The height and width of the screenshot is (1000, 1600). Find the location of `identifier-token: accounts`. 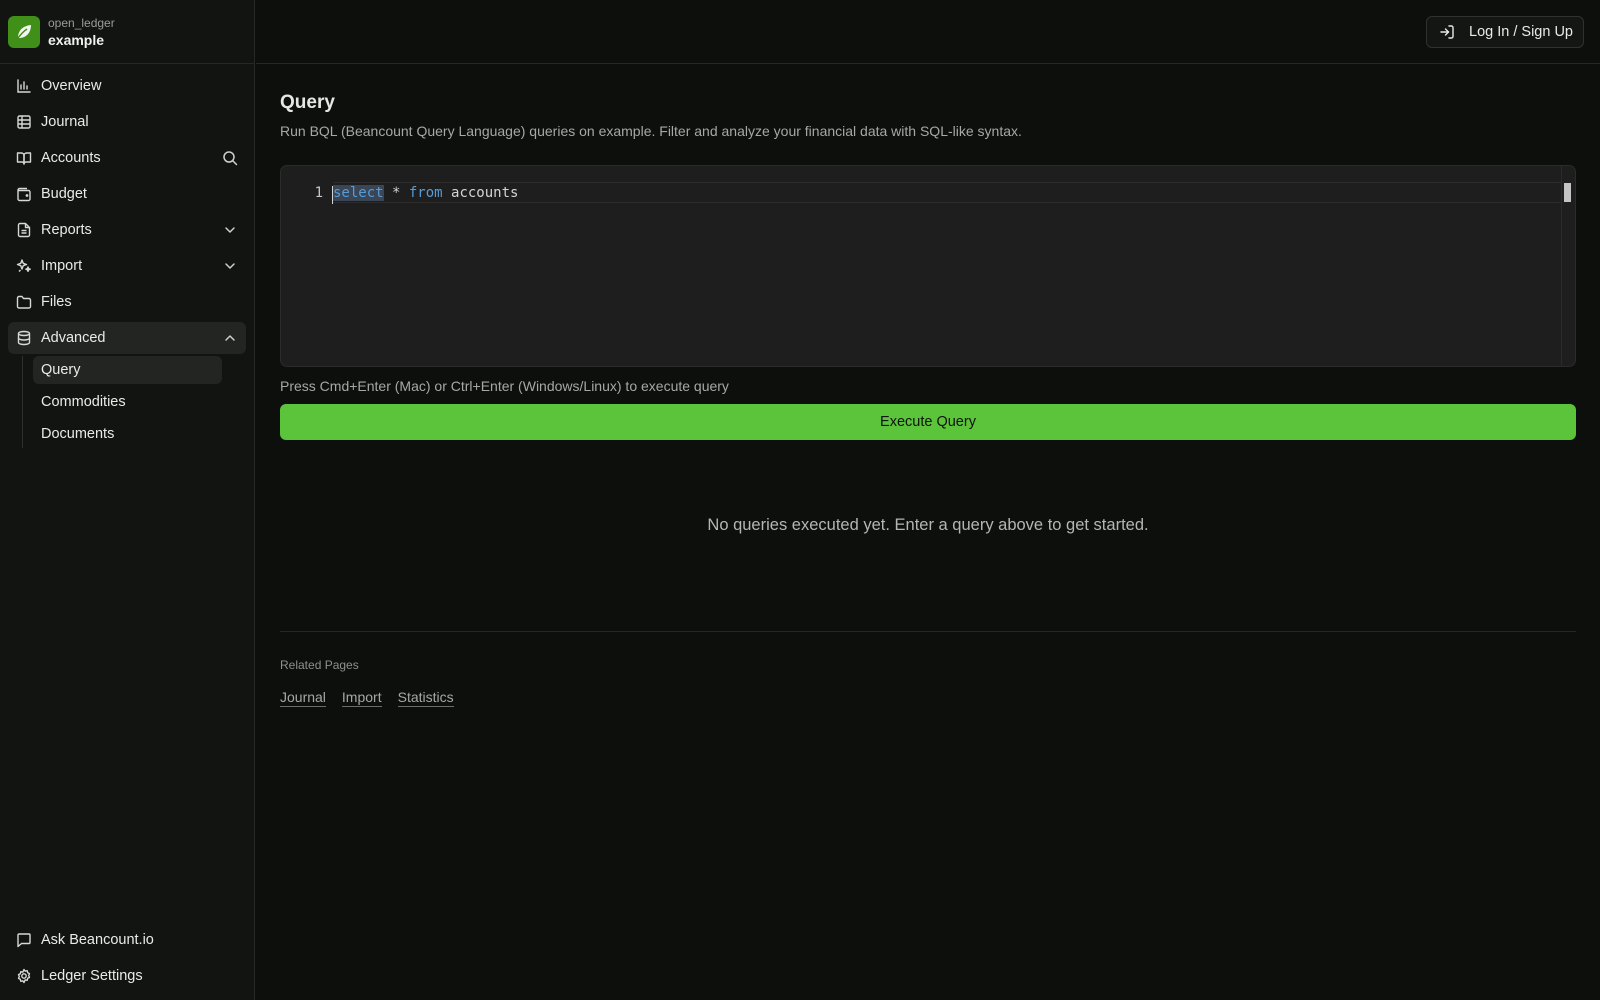

identifier-token: accounts is located at coordinates (480, 192).